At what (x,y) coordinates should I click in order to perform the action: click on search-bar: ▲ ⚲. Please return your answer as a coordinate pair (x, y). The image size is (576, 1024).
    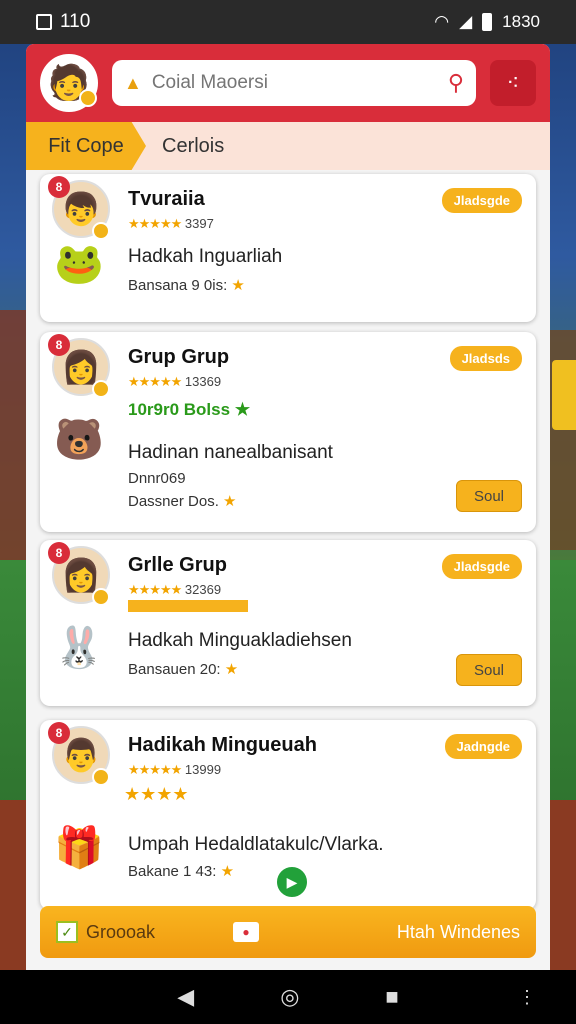
    Looking at the image, I should click on (294, 83).